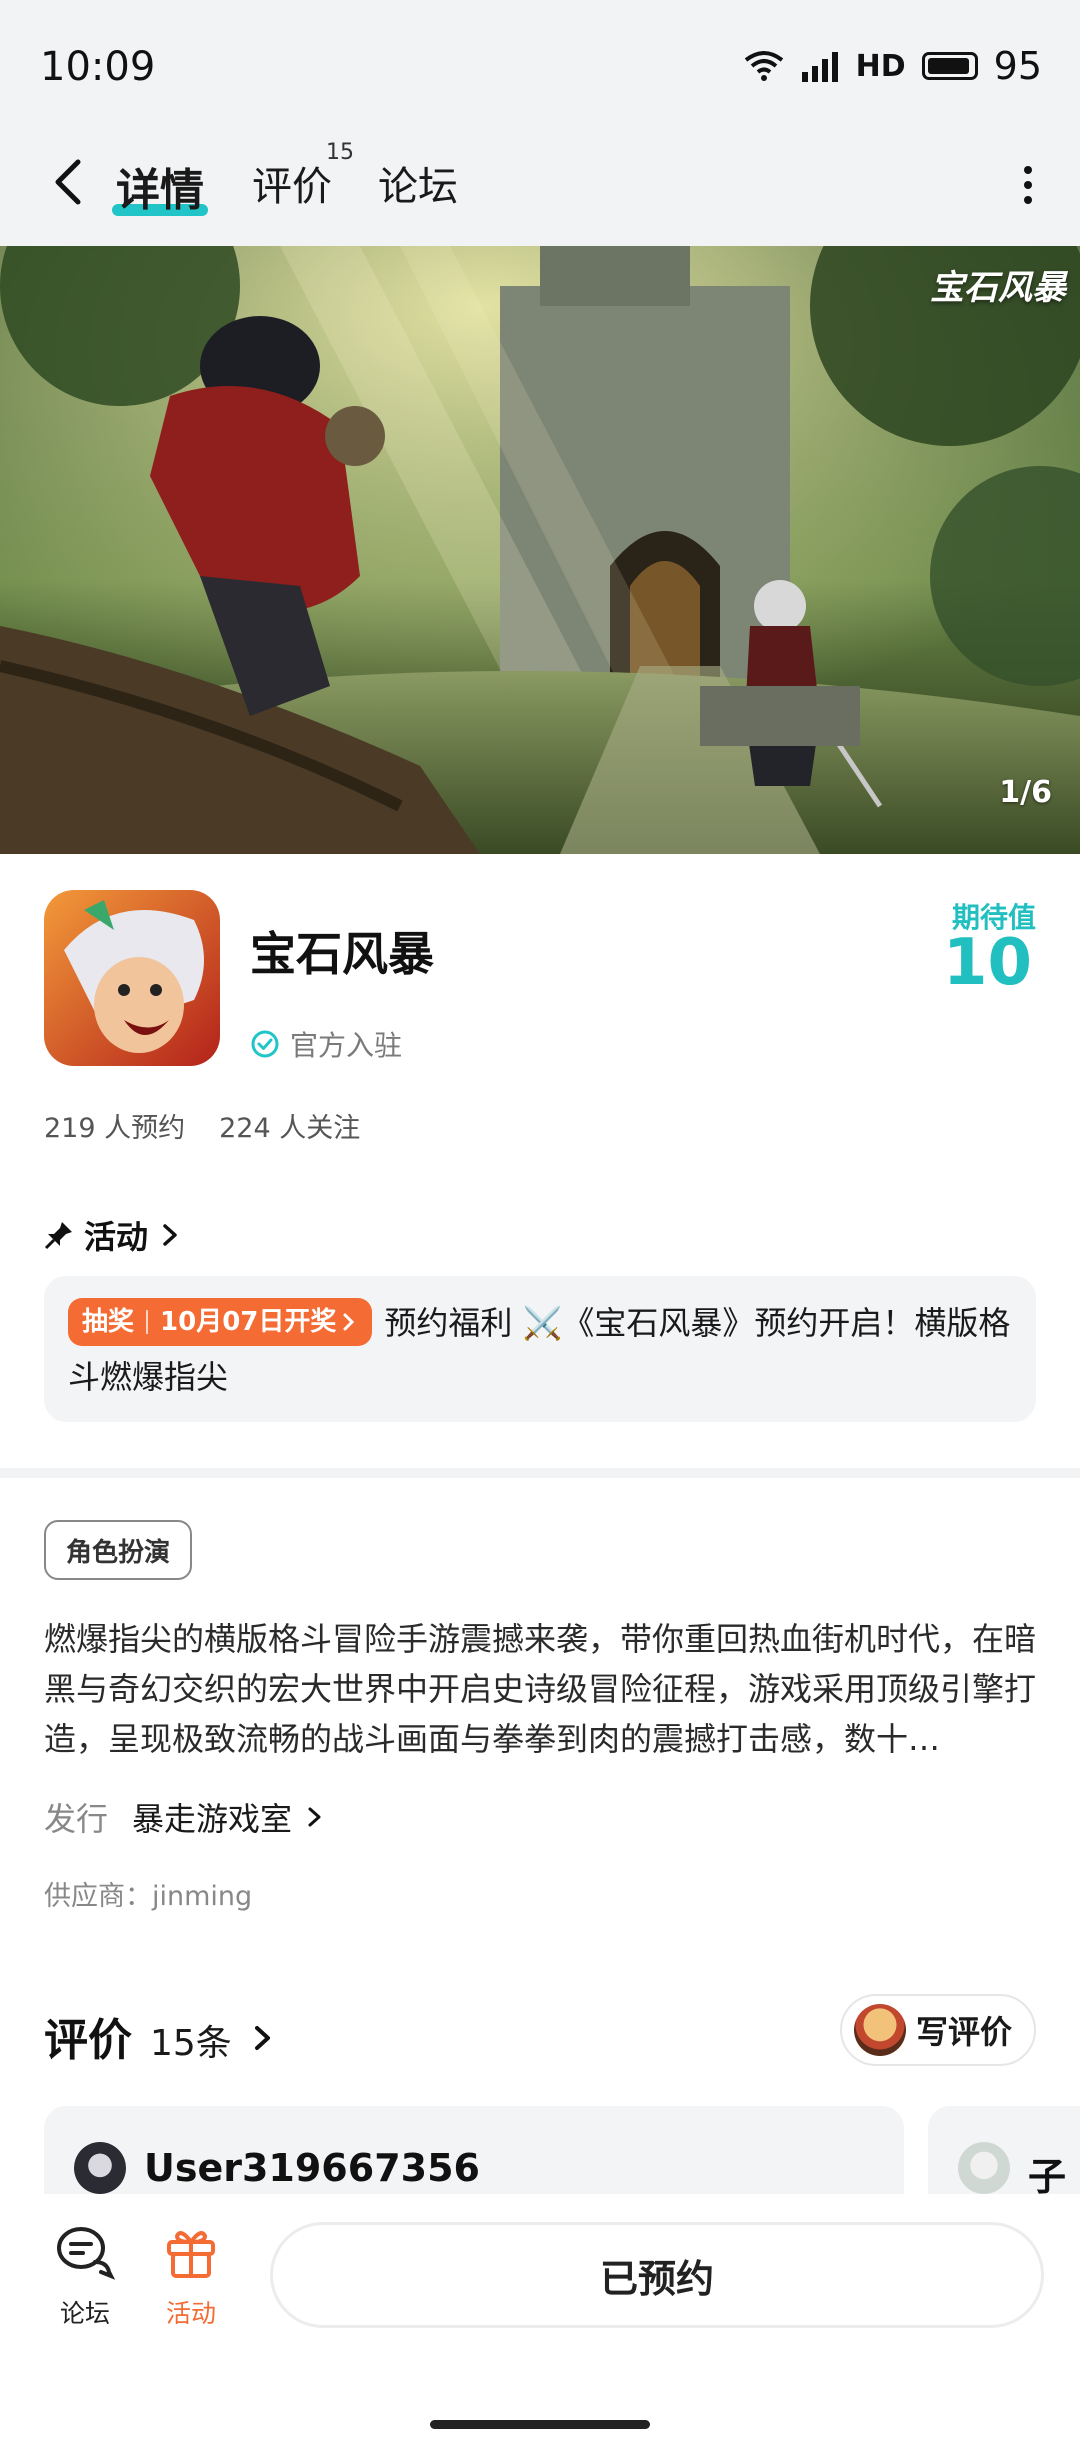 Image resolution: width=1080 pixels, height=2460 pixels. What do you see at coordinates (290, 1128) in the screenshot?
I see `follower-count: 224 人关注` at bounding box center [290, 1128].